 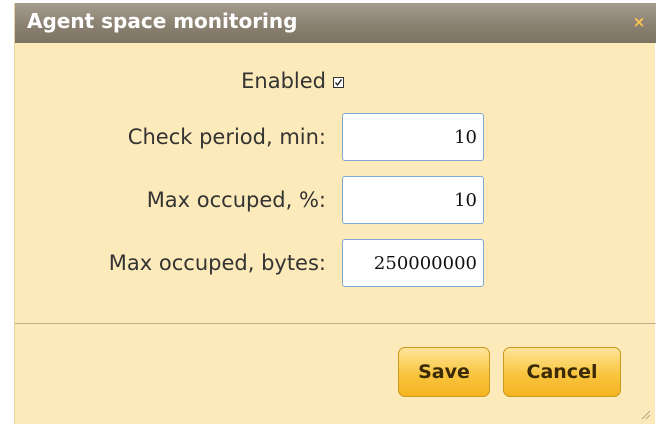 I want to click on footer-divider, so click(x=335, y=323).